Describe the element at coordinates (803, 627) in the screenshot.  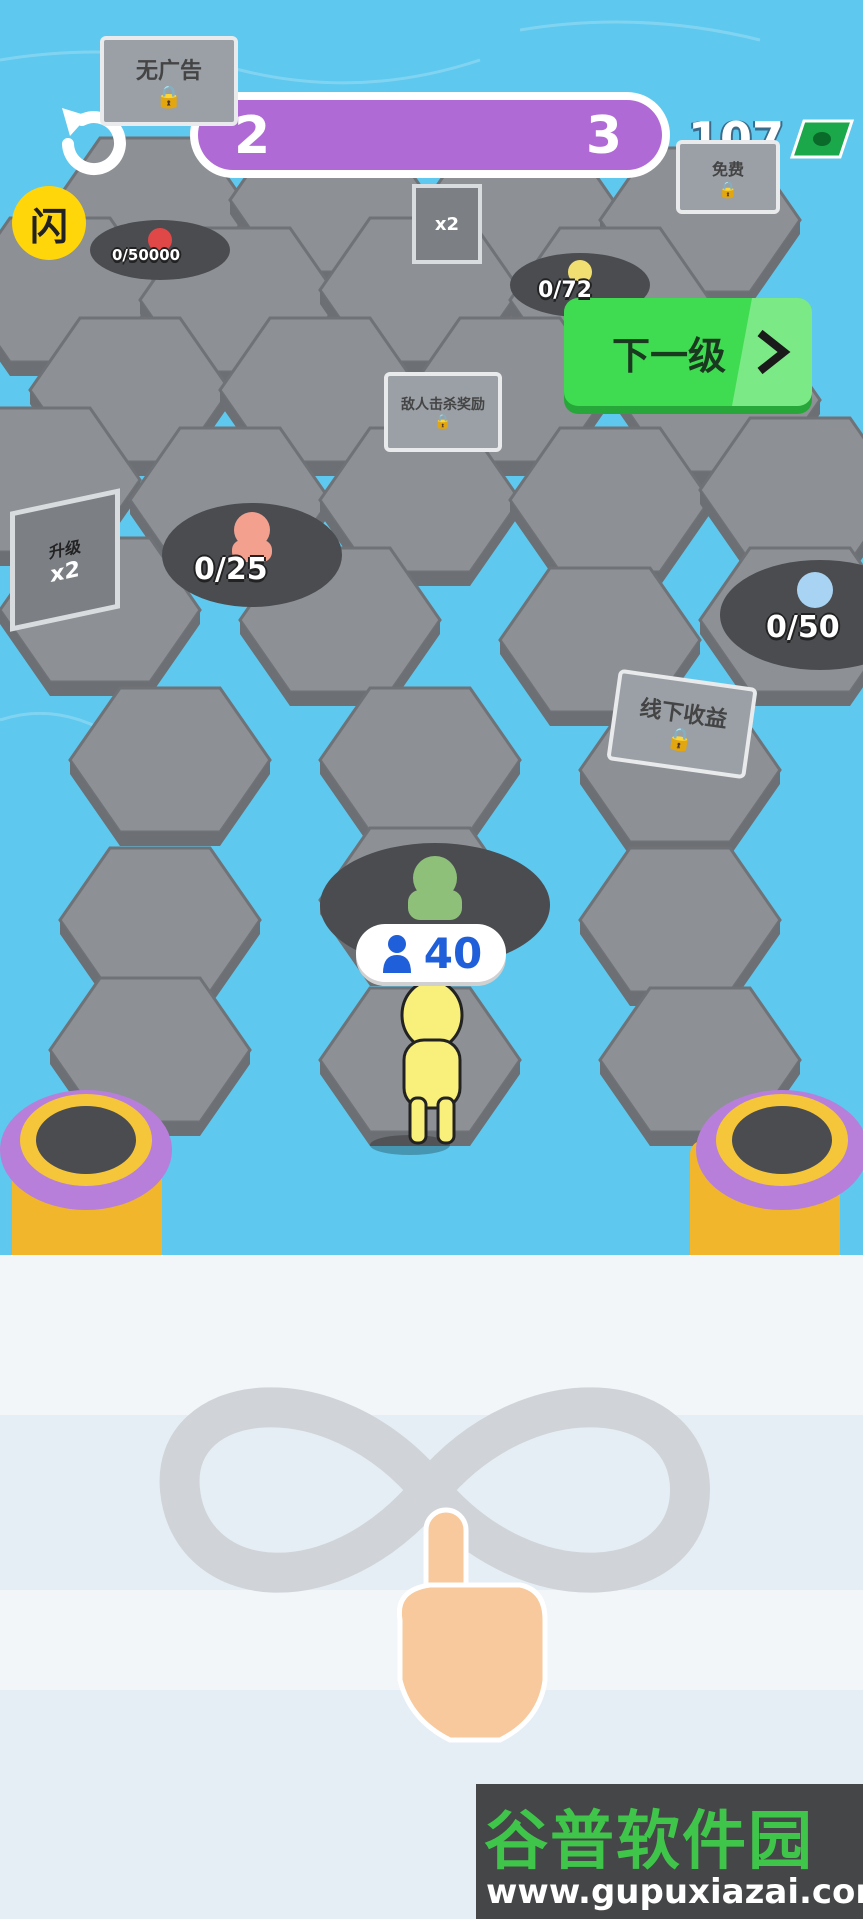
I see `pad-blue-count: 0/50` at that location.